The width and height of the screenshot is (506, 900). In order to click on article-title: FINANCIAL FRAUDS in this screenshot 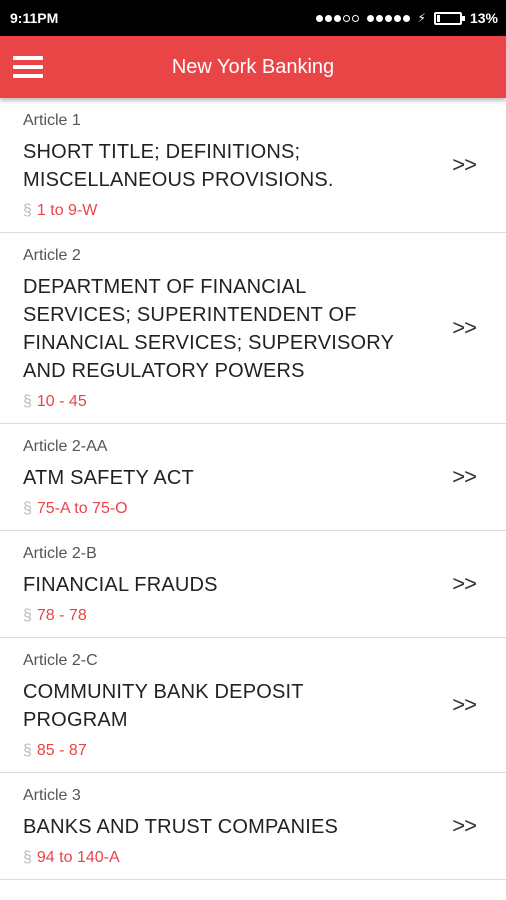, I will do `click(120, 585)`.